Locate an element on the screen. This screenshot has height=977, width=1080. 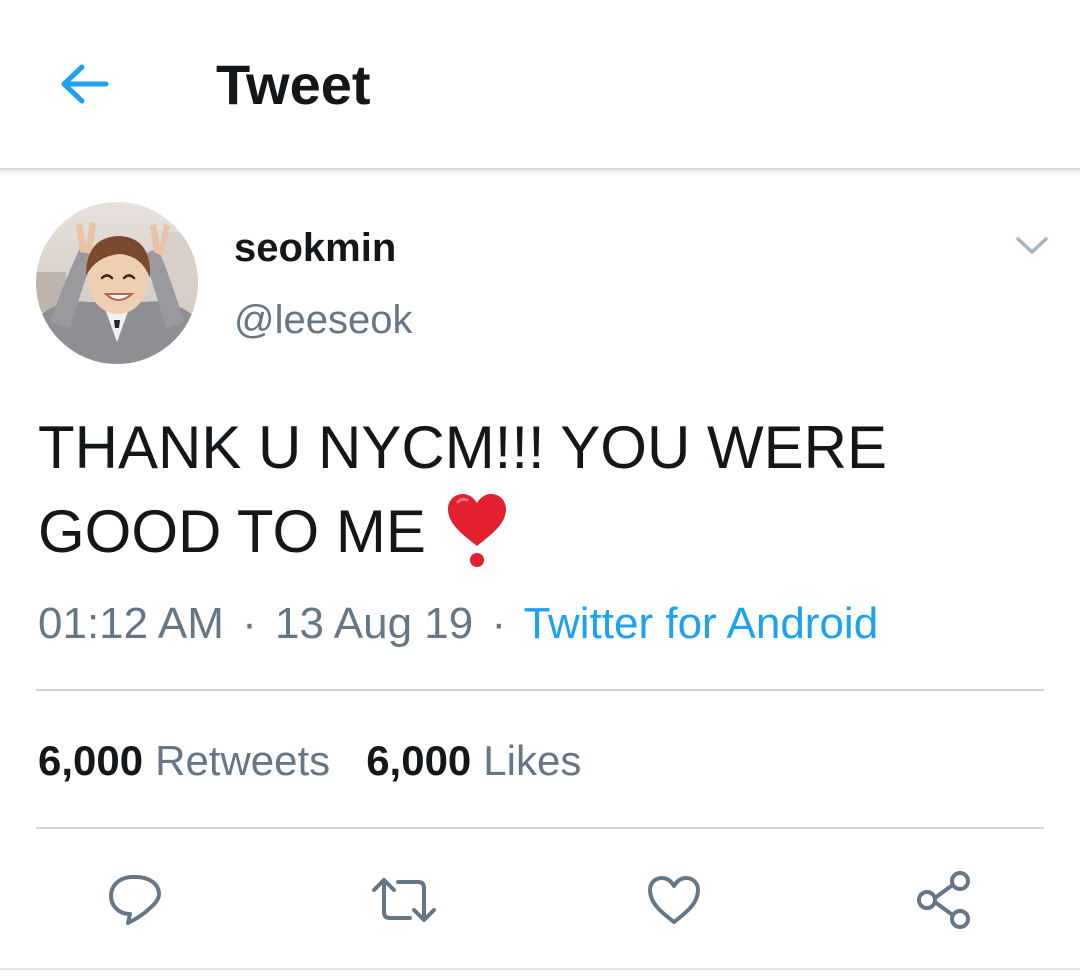
reply-bubble-icon is located at coordinates (135, 900).